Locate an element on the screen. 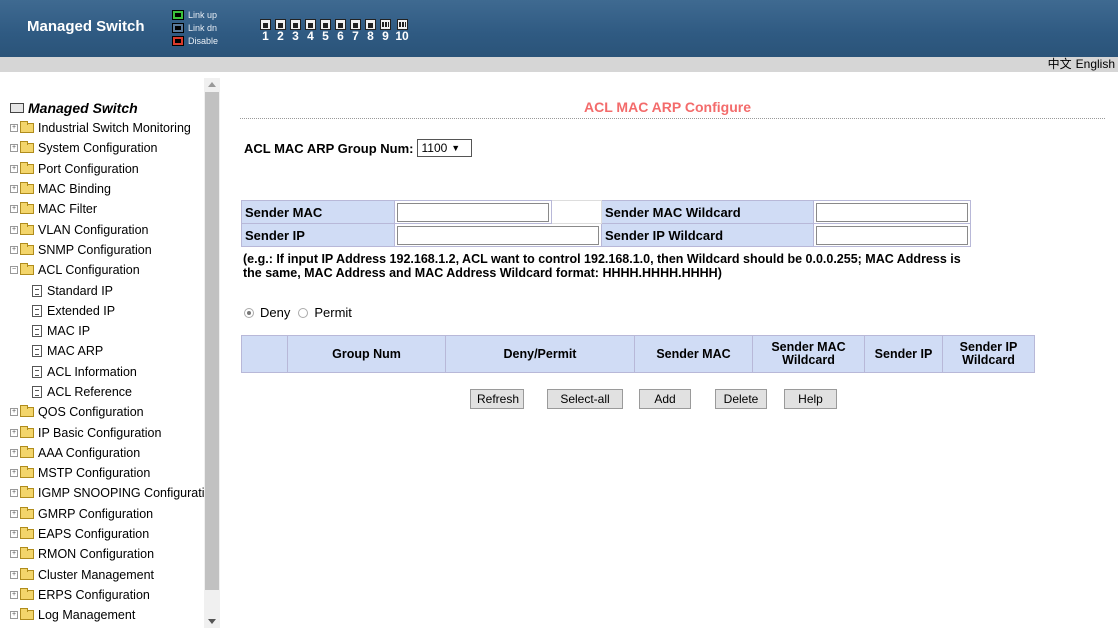 The width and height of the screenshot is (1118, 628). sender-ip-wildcard-label: Sender IP Wildcard is located at coordinates (707, 235).